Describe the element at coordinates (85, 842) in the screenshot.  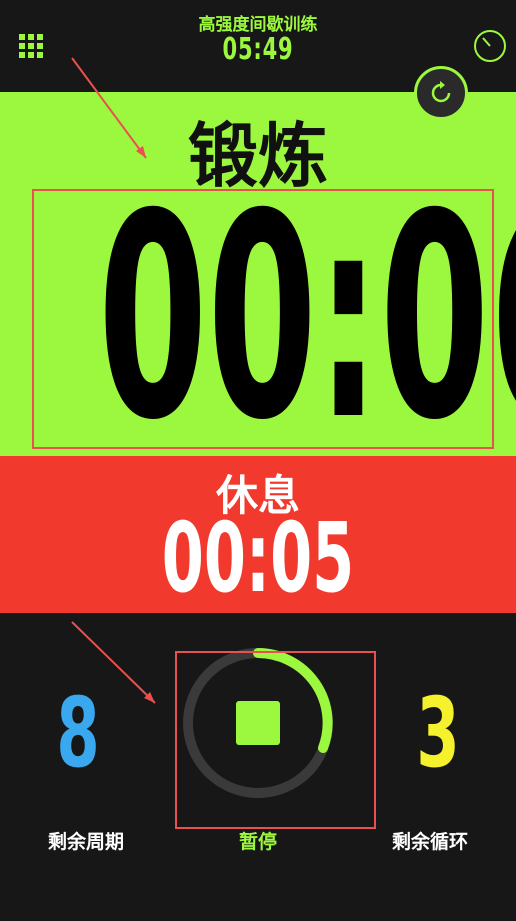
I see `remaining-cycles-label: 剩余周期` at that location.